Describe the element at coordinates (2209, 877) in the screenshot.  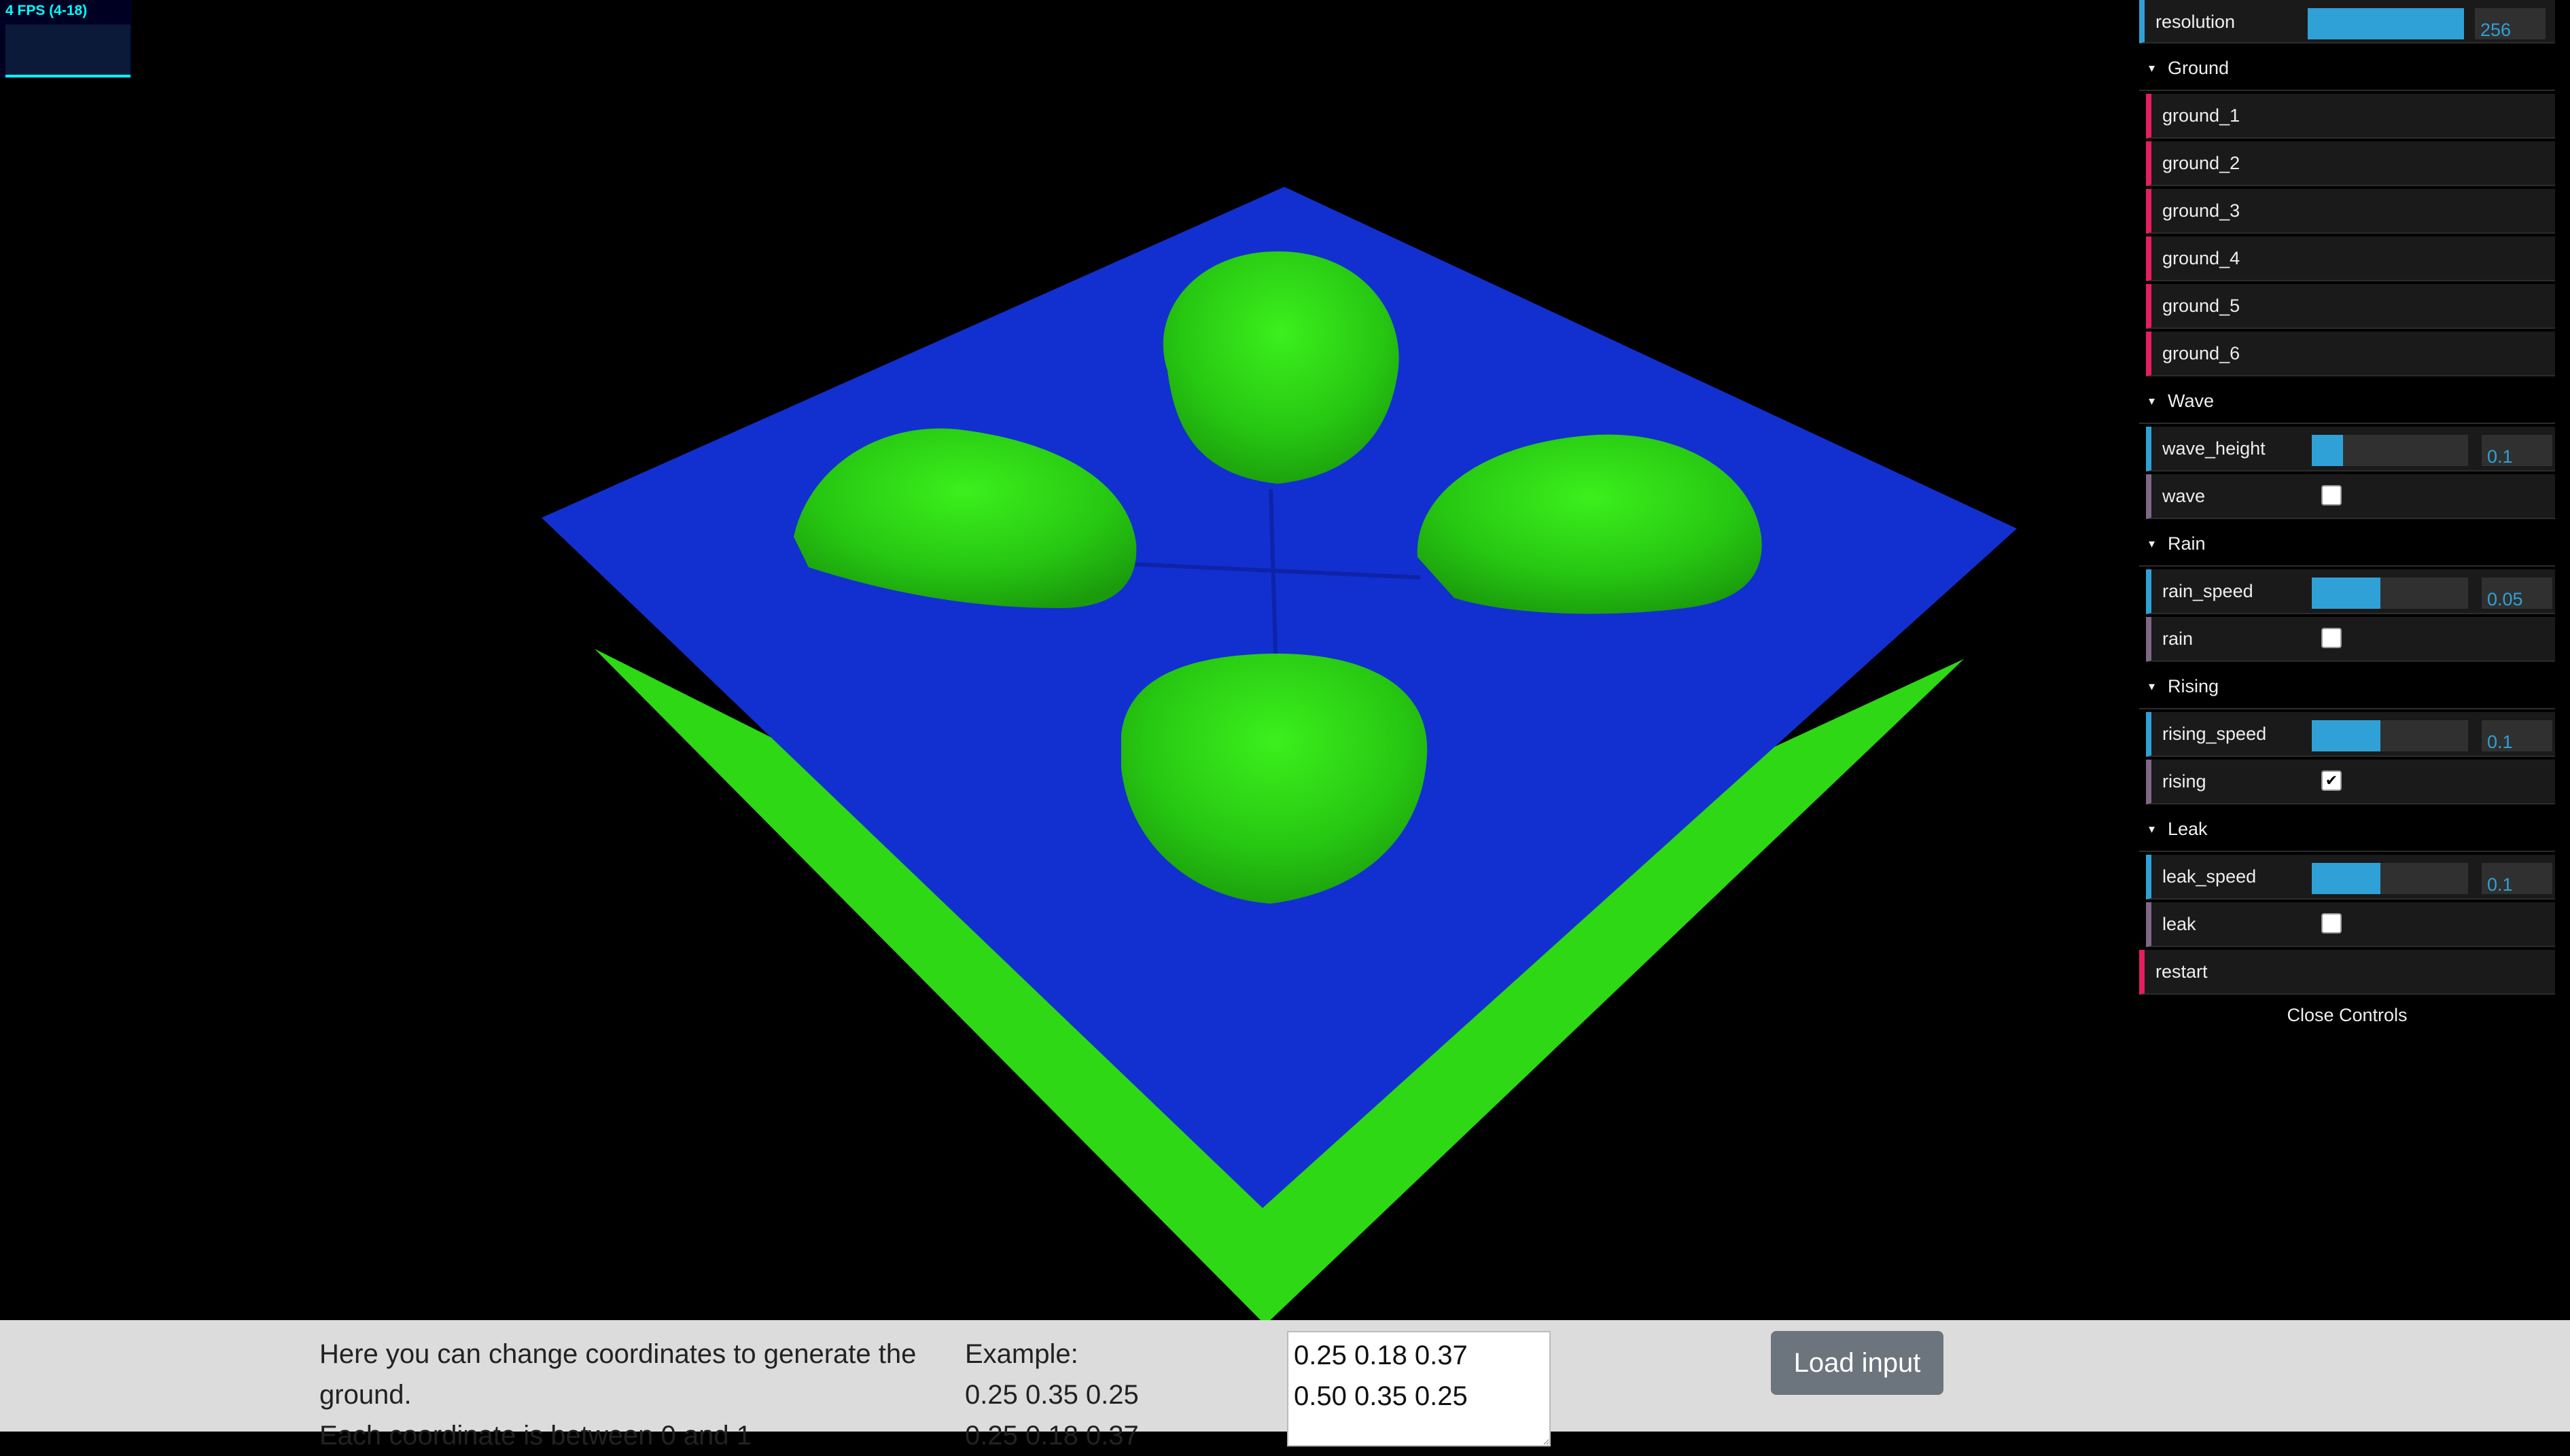
I see `leak-speed-label: leak_speed` at that location.